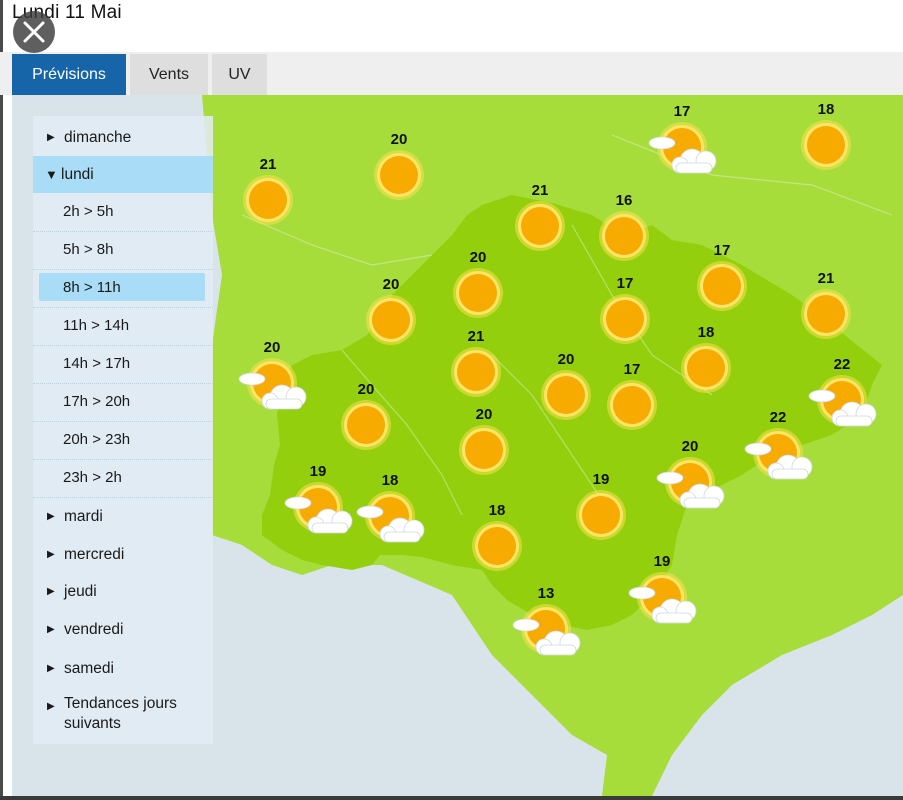 Image resolution: width=903 pixels, height=800 pixels. What do you see at coordinates (123, 440) in the screenshot?
I see `slot-20h-23h: 20h > 23h` at bounding box center [123, 440].